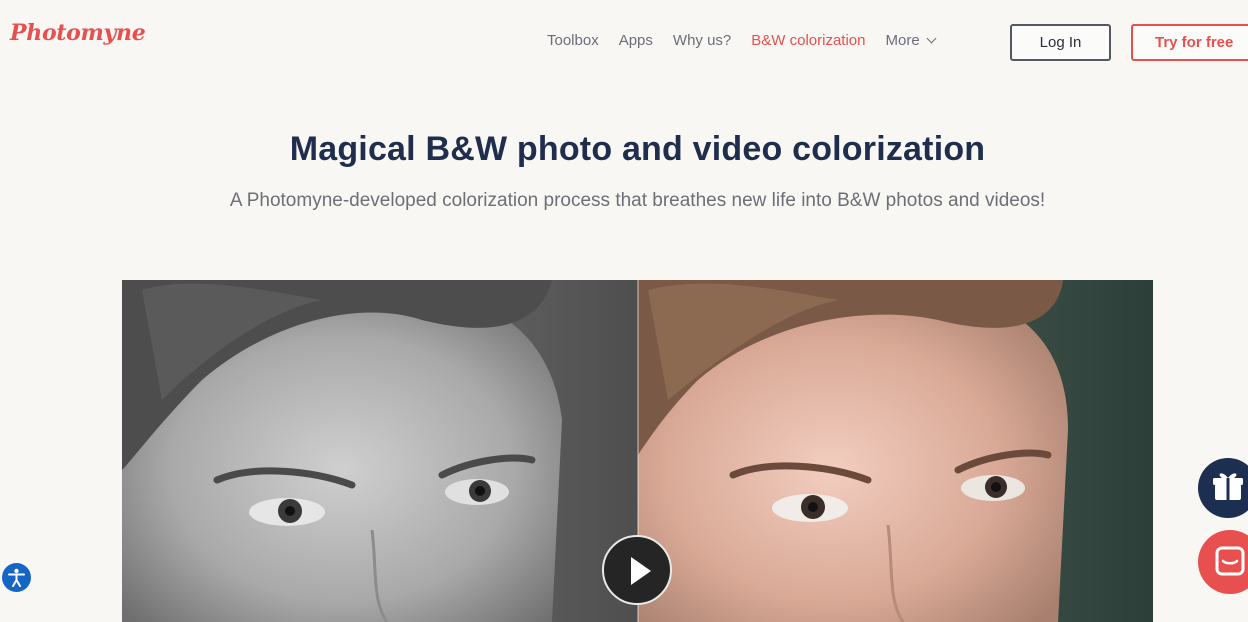  I want to click on photomyne-logo: Photomyne, so click(78, 33).